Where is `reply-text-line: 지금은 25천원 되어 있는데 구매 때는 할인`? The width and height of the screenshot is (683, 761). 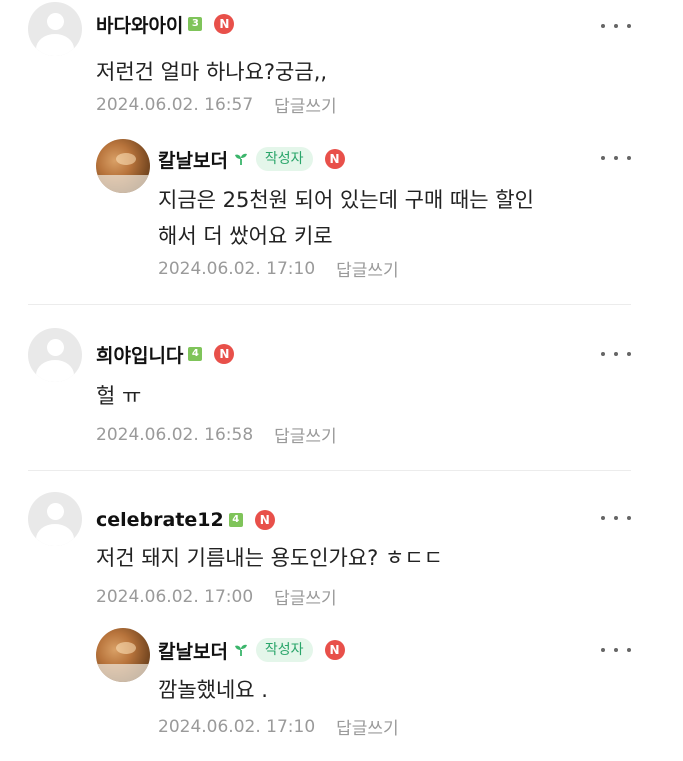 reply-text-line: 지금은 25천원 되어 있는데 구매 때는 할인 is located at coordinates (346, 200).